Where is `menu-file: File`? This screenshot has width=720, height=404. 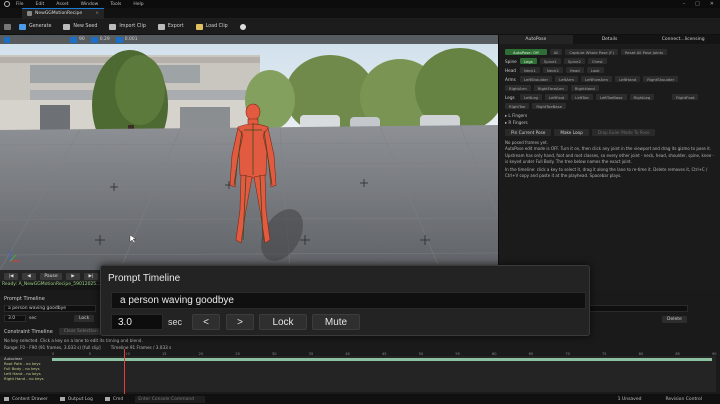 menu-file: File is located at coordinates (20, 4).